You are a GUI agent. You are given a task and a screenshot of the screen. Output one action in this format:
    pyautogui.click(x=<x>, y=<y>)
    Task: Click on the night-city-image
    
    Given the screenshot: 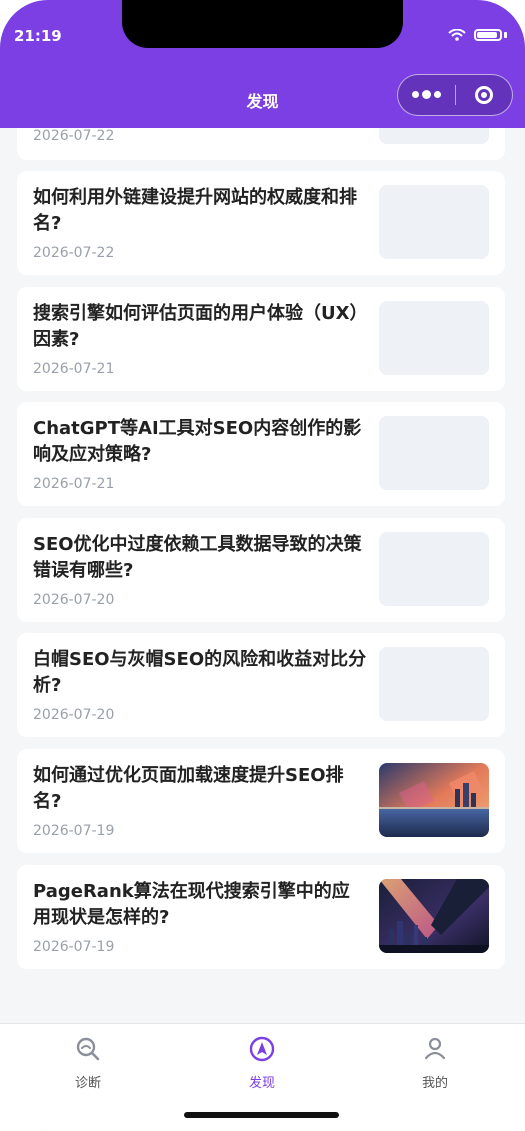 What is the action you would take?
    pyautogui.click(x=434, y=916)
    